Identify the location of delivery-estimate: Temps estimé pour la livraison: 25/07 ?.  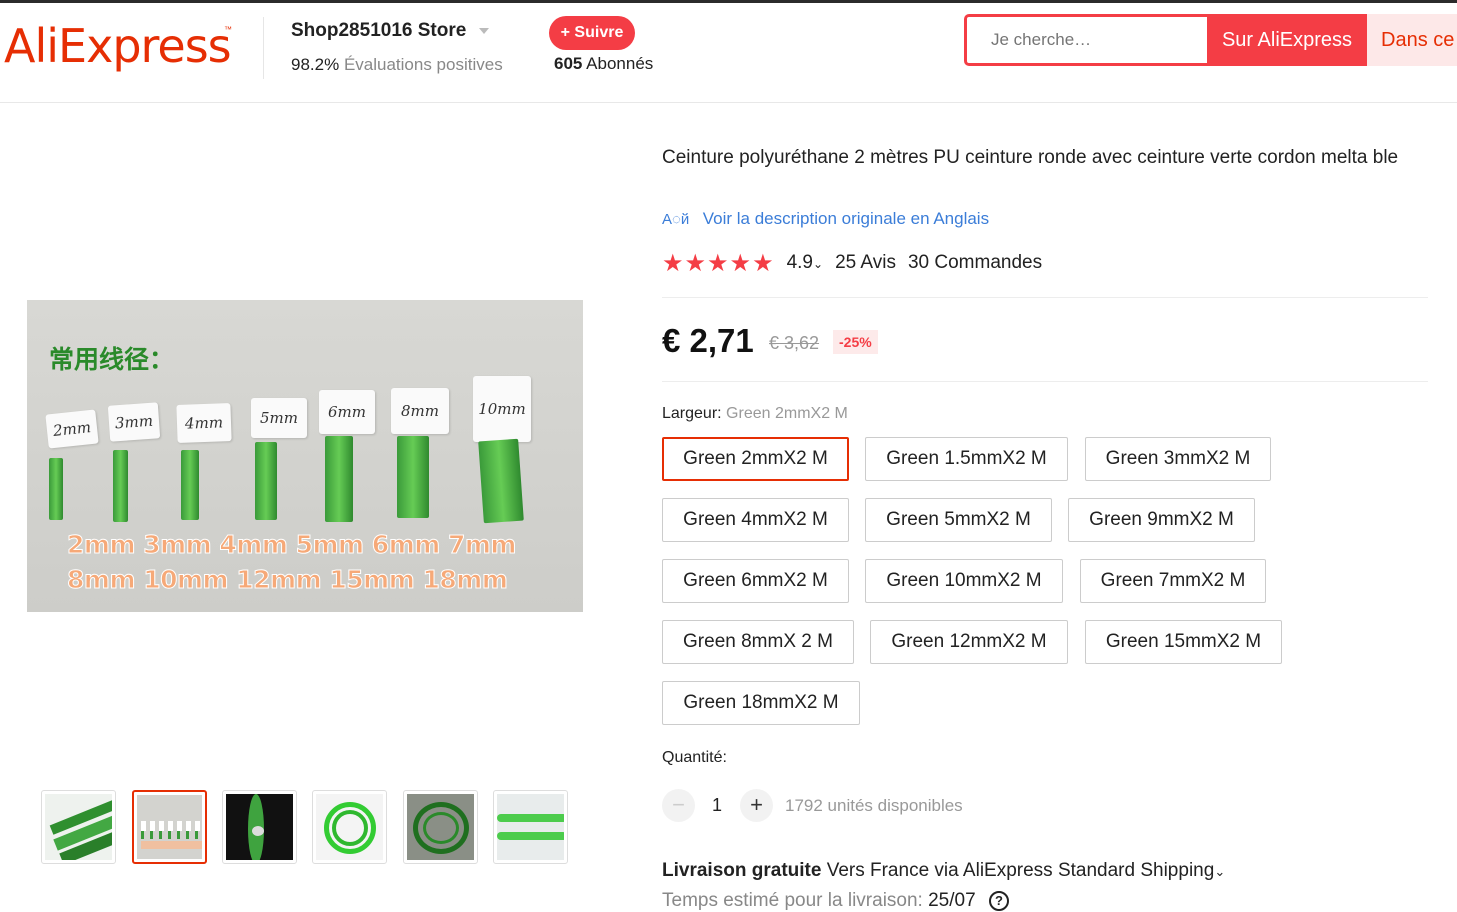
(835, 901).